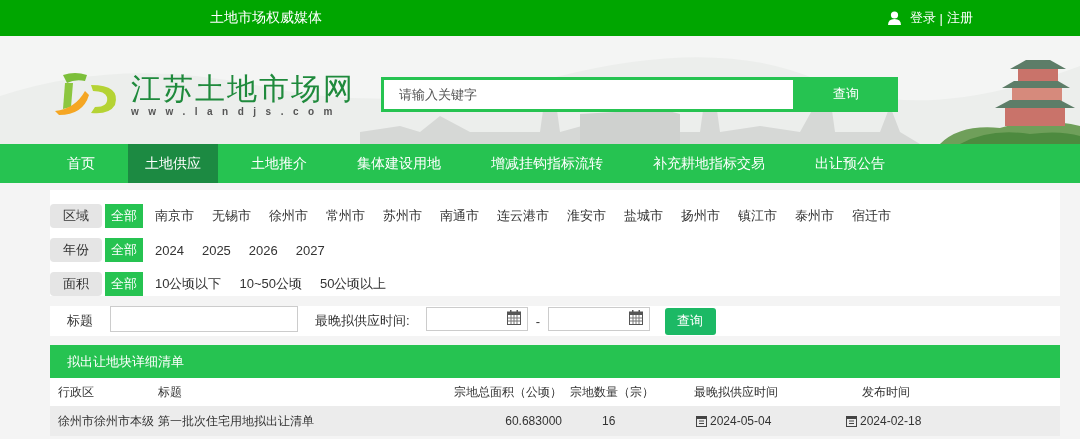 This screenshot has width=1080, height=439. I want to click on title-field, so click(204, 319).